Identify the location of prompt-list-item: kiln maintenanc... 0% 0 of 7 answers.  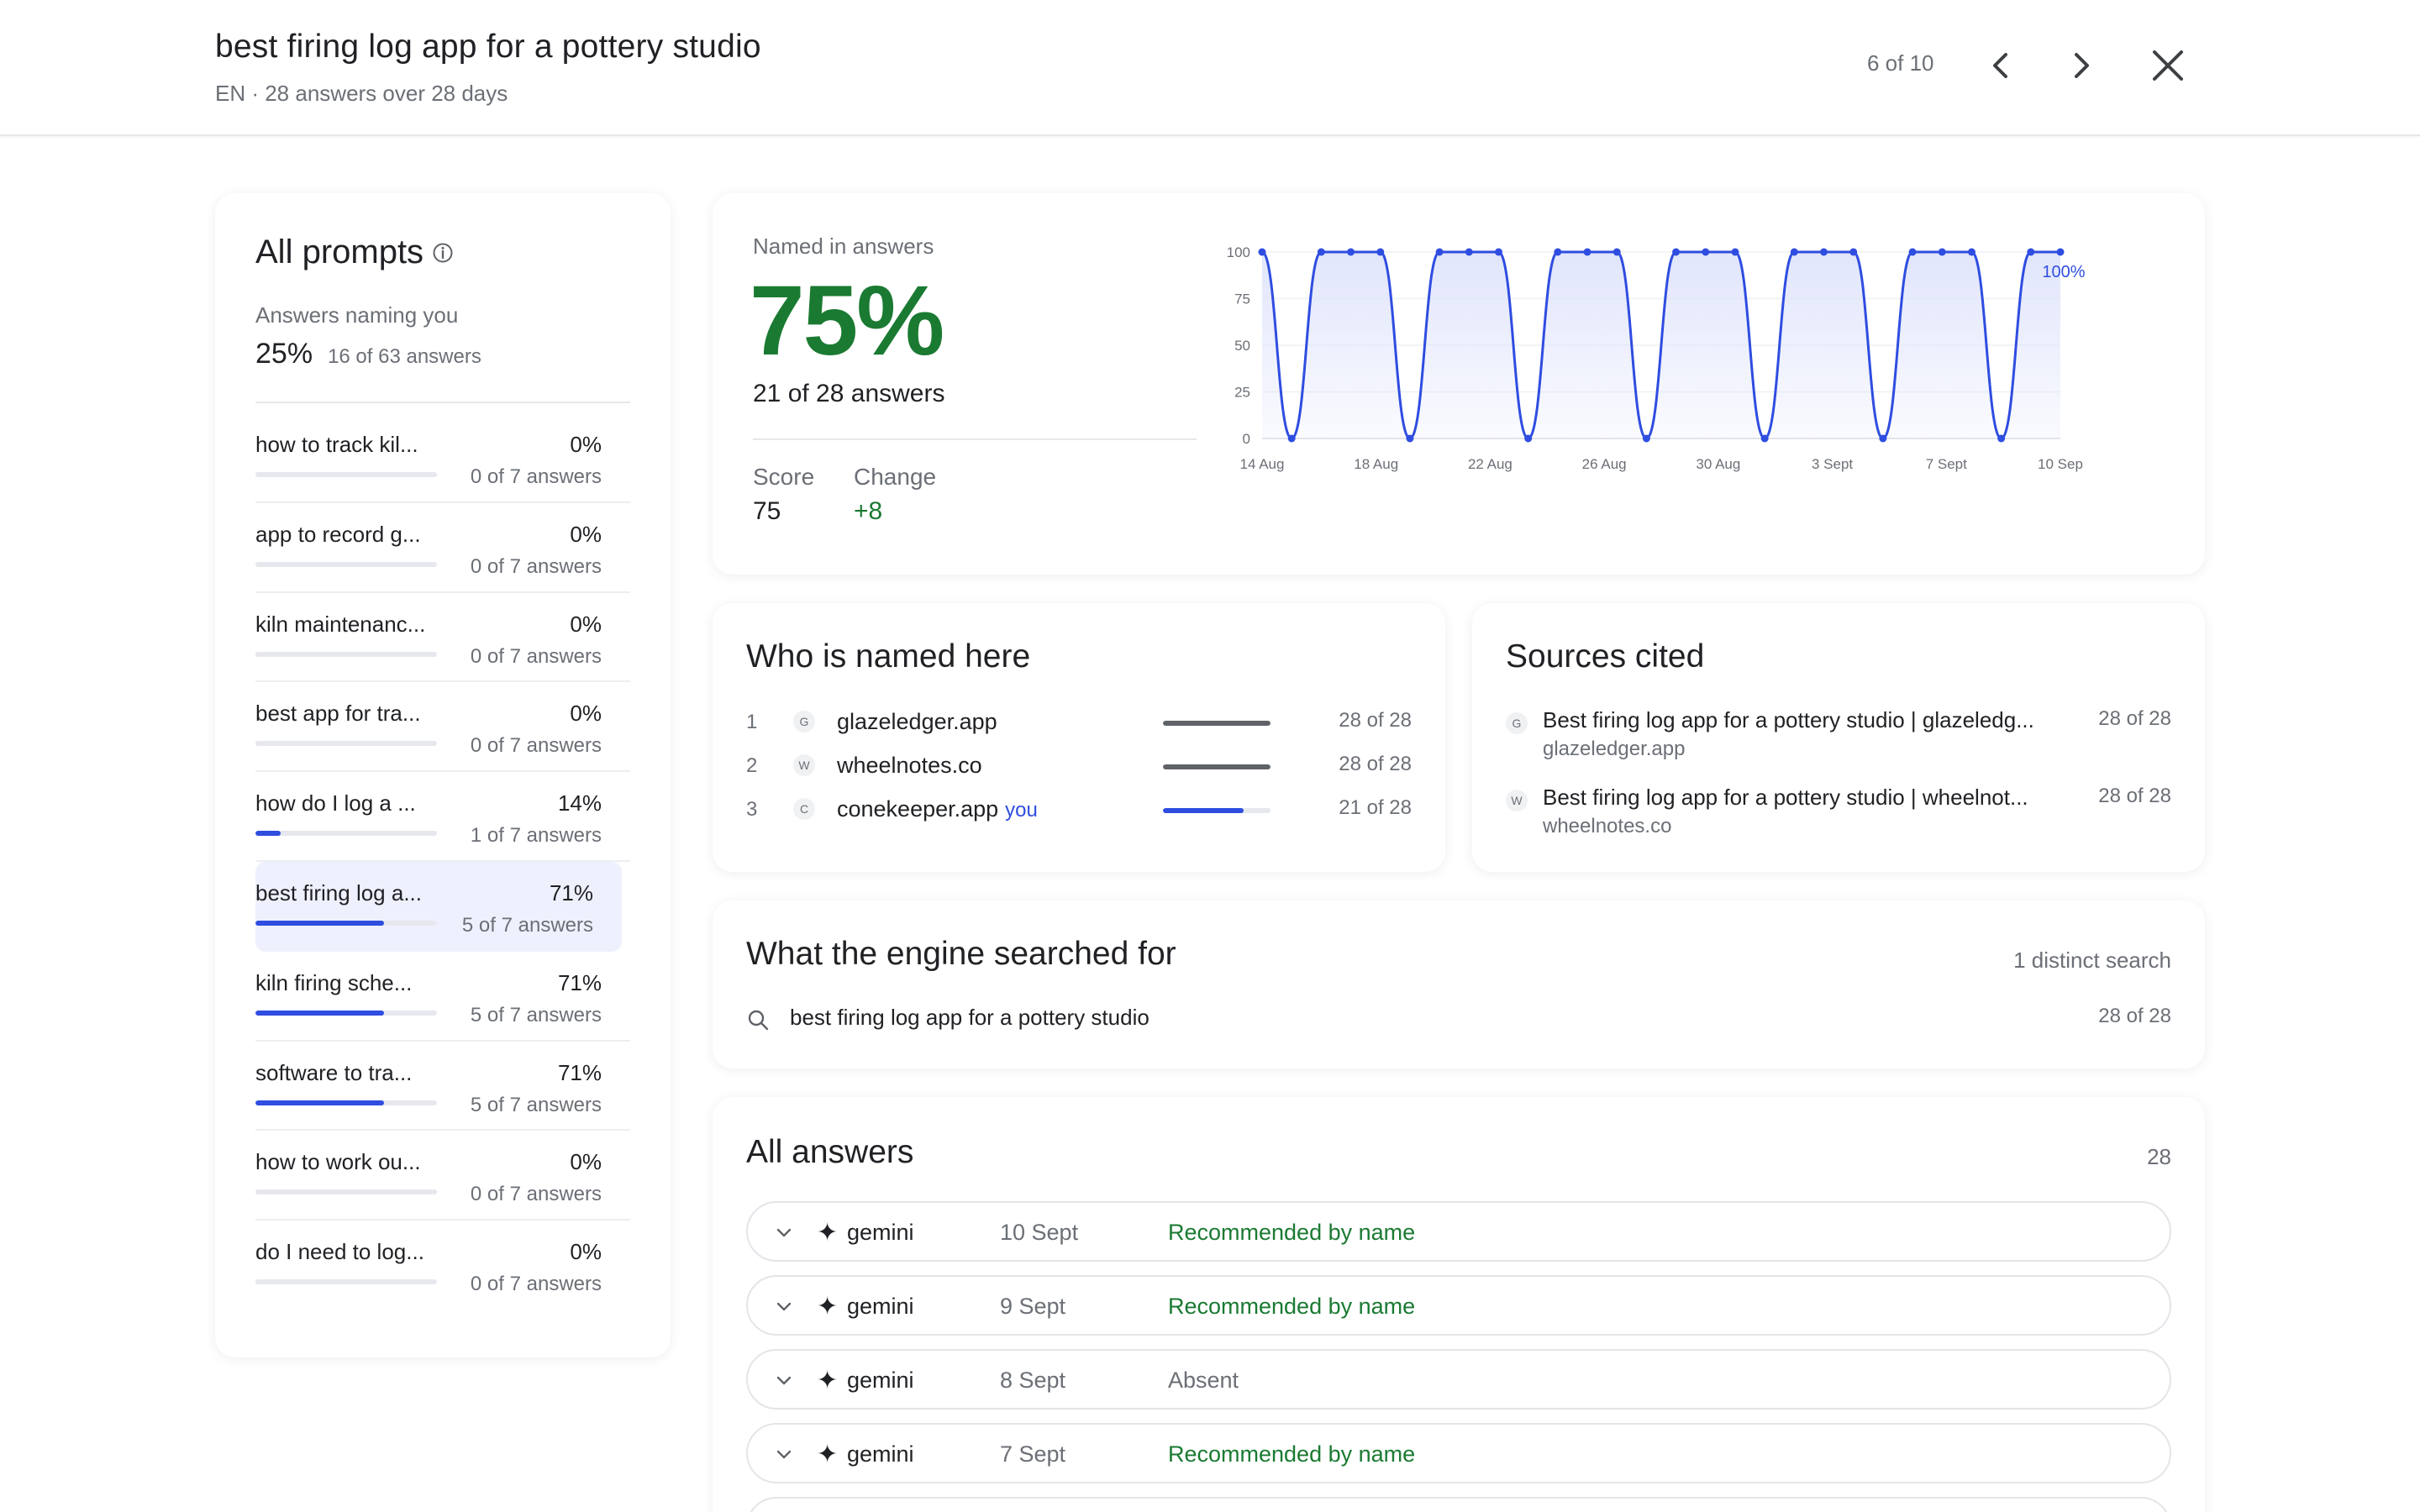
(442, 638).